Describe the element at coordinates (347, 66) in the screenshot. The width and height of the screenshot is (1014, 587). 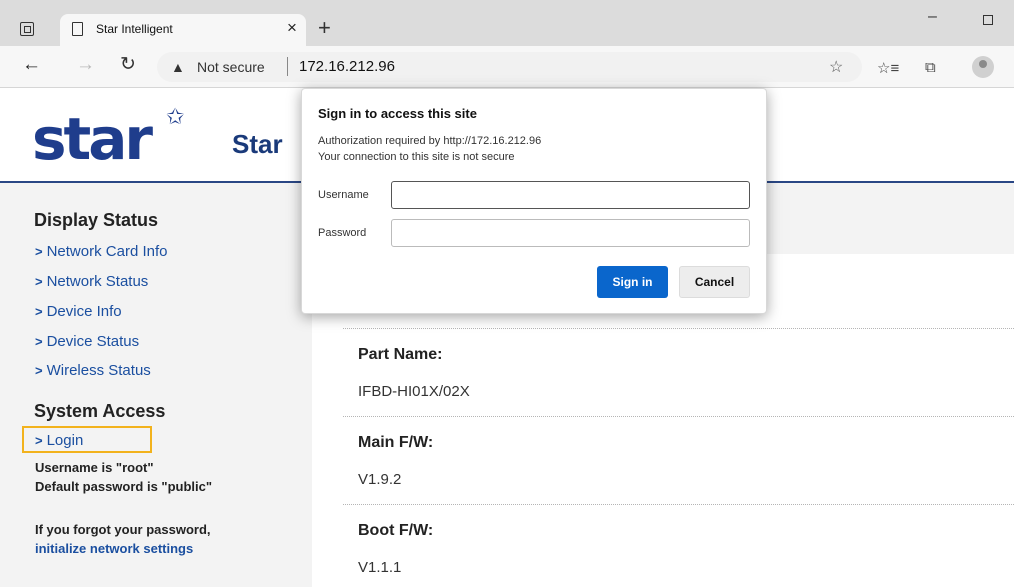
I see `url-text: 172.16.212.96` at that location.